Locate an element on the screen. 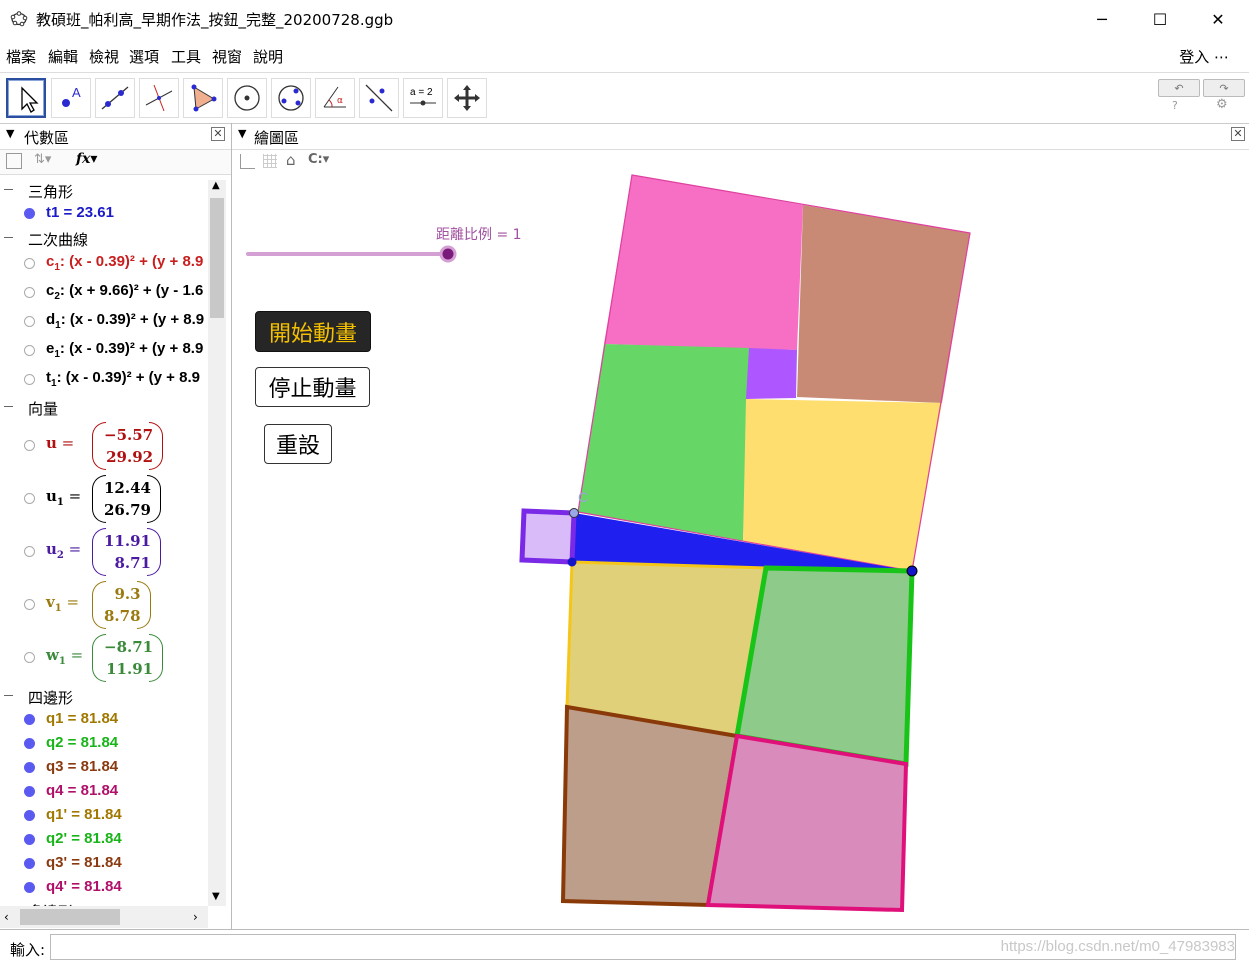 This screenshot has width=1249, height=966. menu-file: 檔案 is located at coordinates (21, 56).